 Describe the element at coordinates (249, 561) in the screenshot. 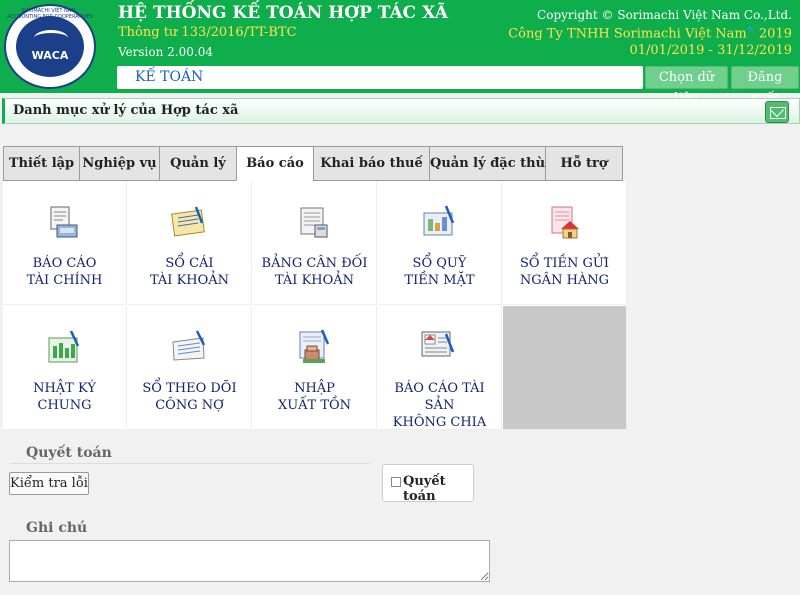

I see `notes-textarea` at that location.